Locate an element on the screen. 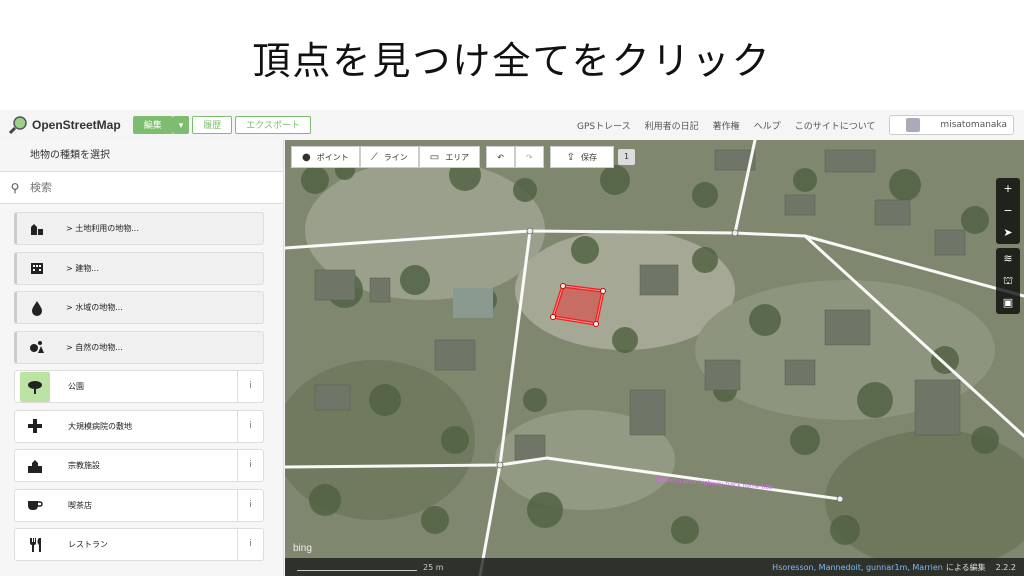  save-button: ⇪ 保存 is located at coordinates (581, 157).